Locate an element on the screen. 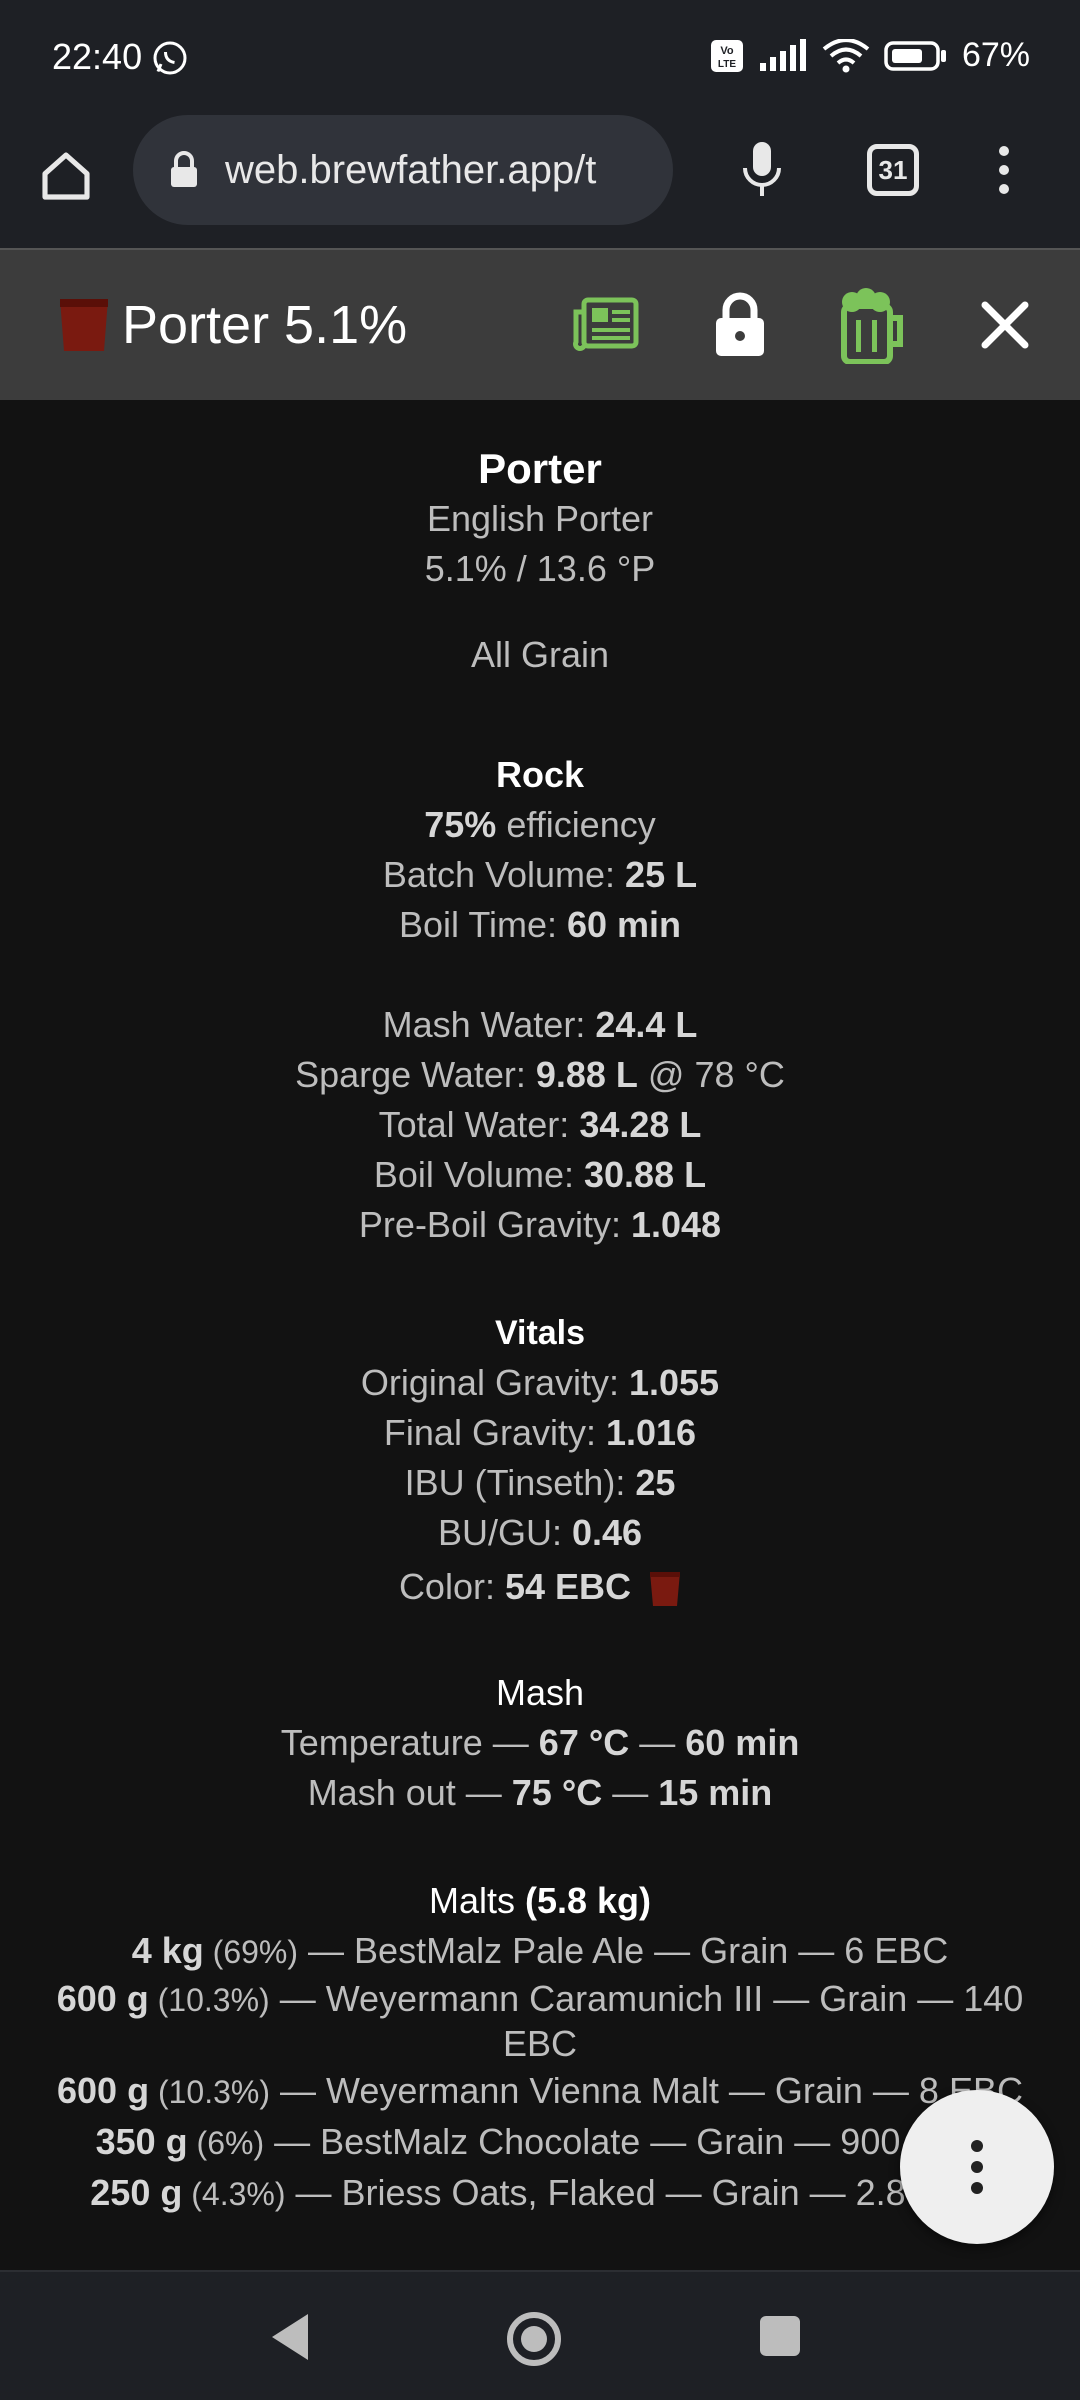 The image size is (1080, 2400). voice-search-button is located at coordinates (762, 170).